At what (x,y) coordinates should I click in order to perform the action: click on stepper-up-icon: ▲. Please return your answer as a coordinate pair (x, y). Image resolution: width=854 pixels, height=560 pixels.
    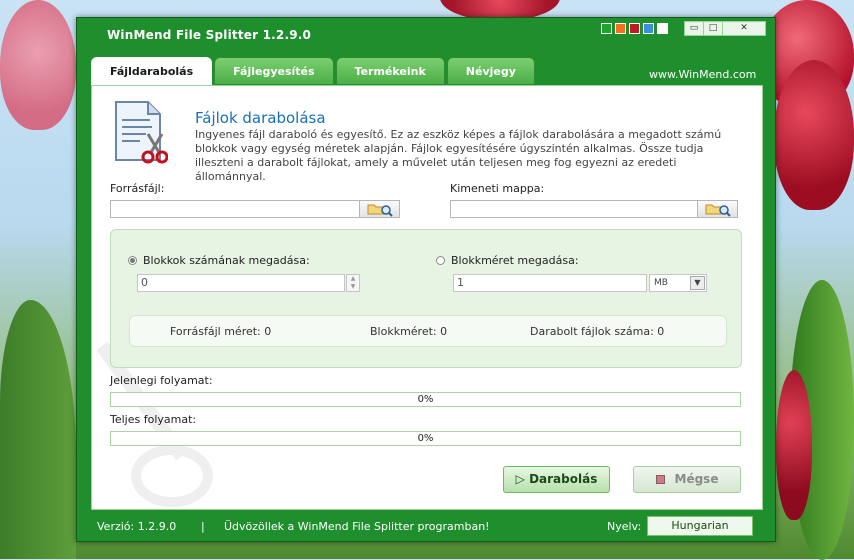
    Looking at the image, I should click on (353, 279).